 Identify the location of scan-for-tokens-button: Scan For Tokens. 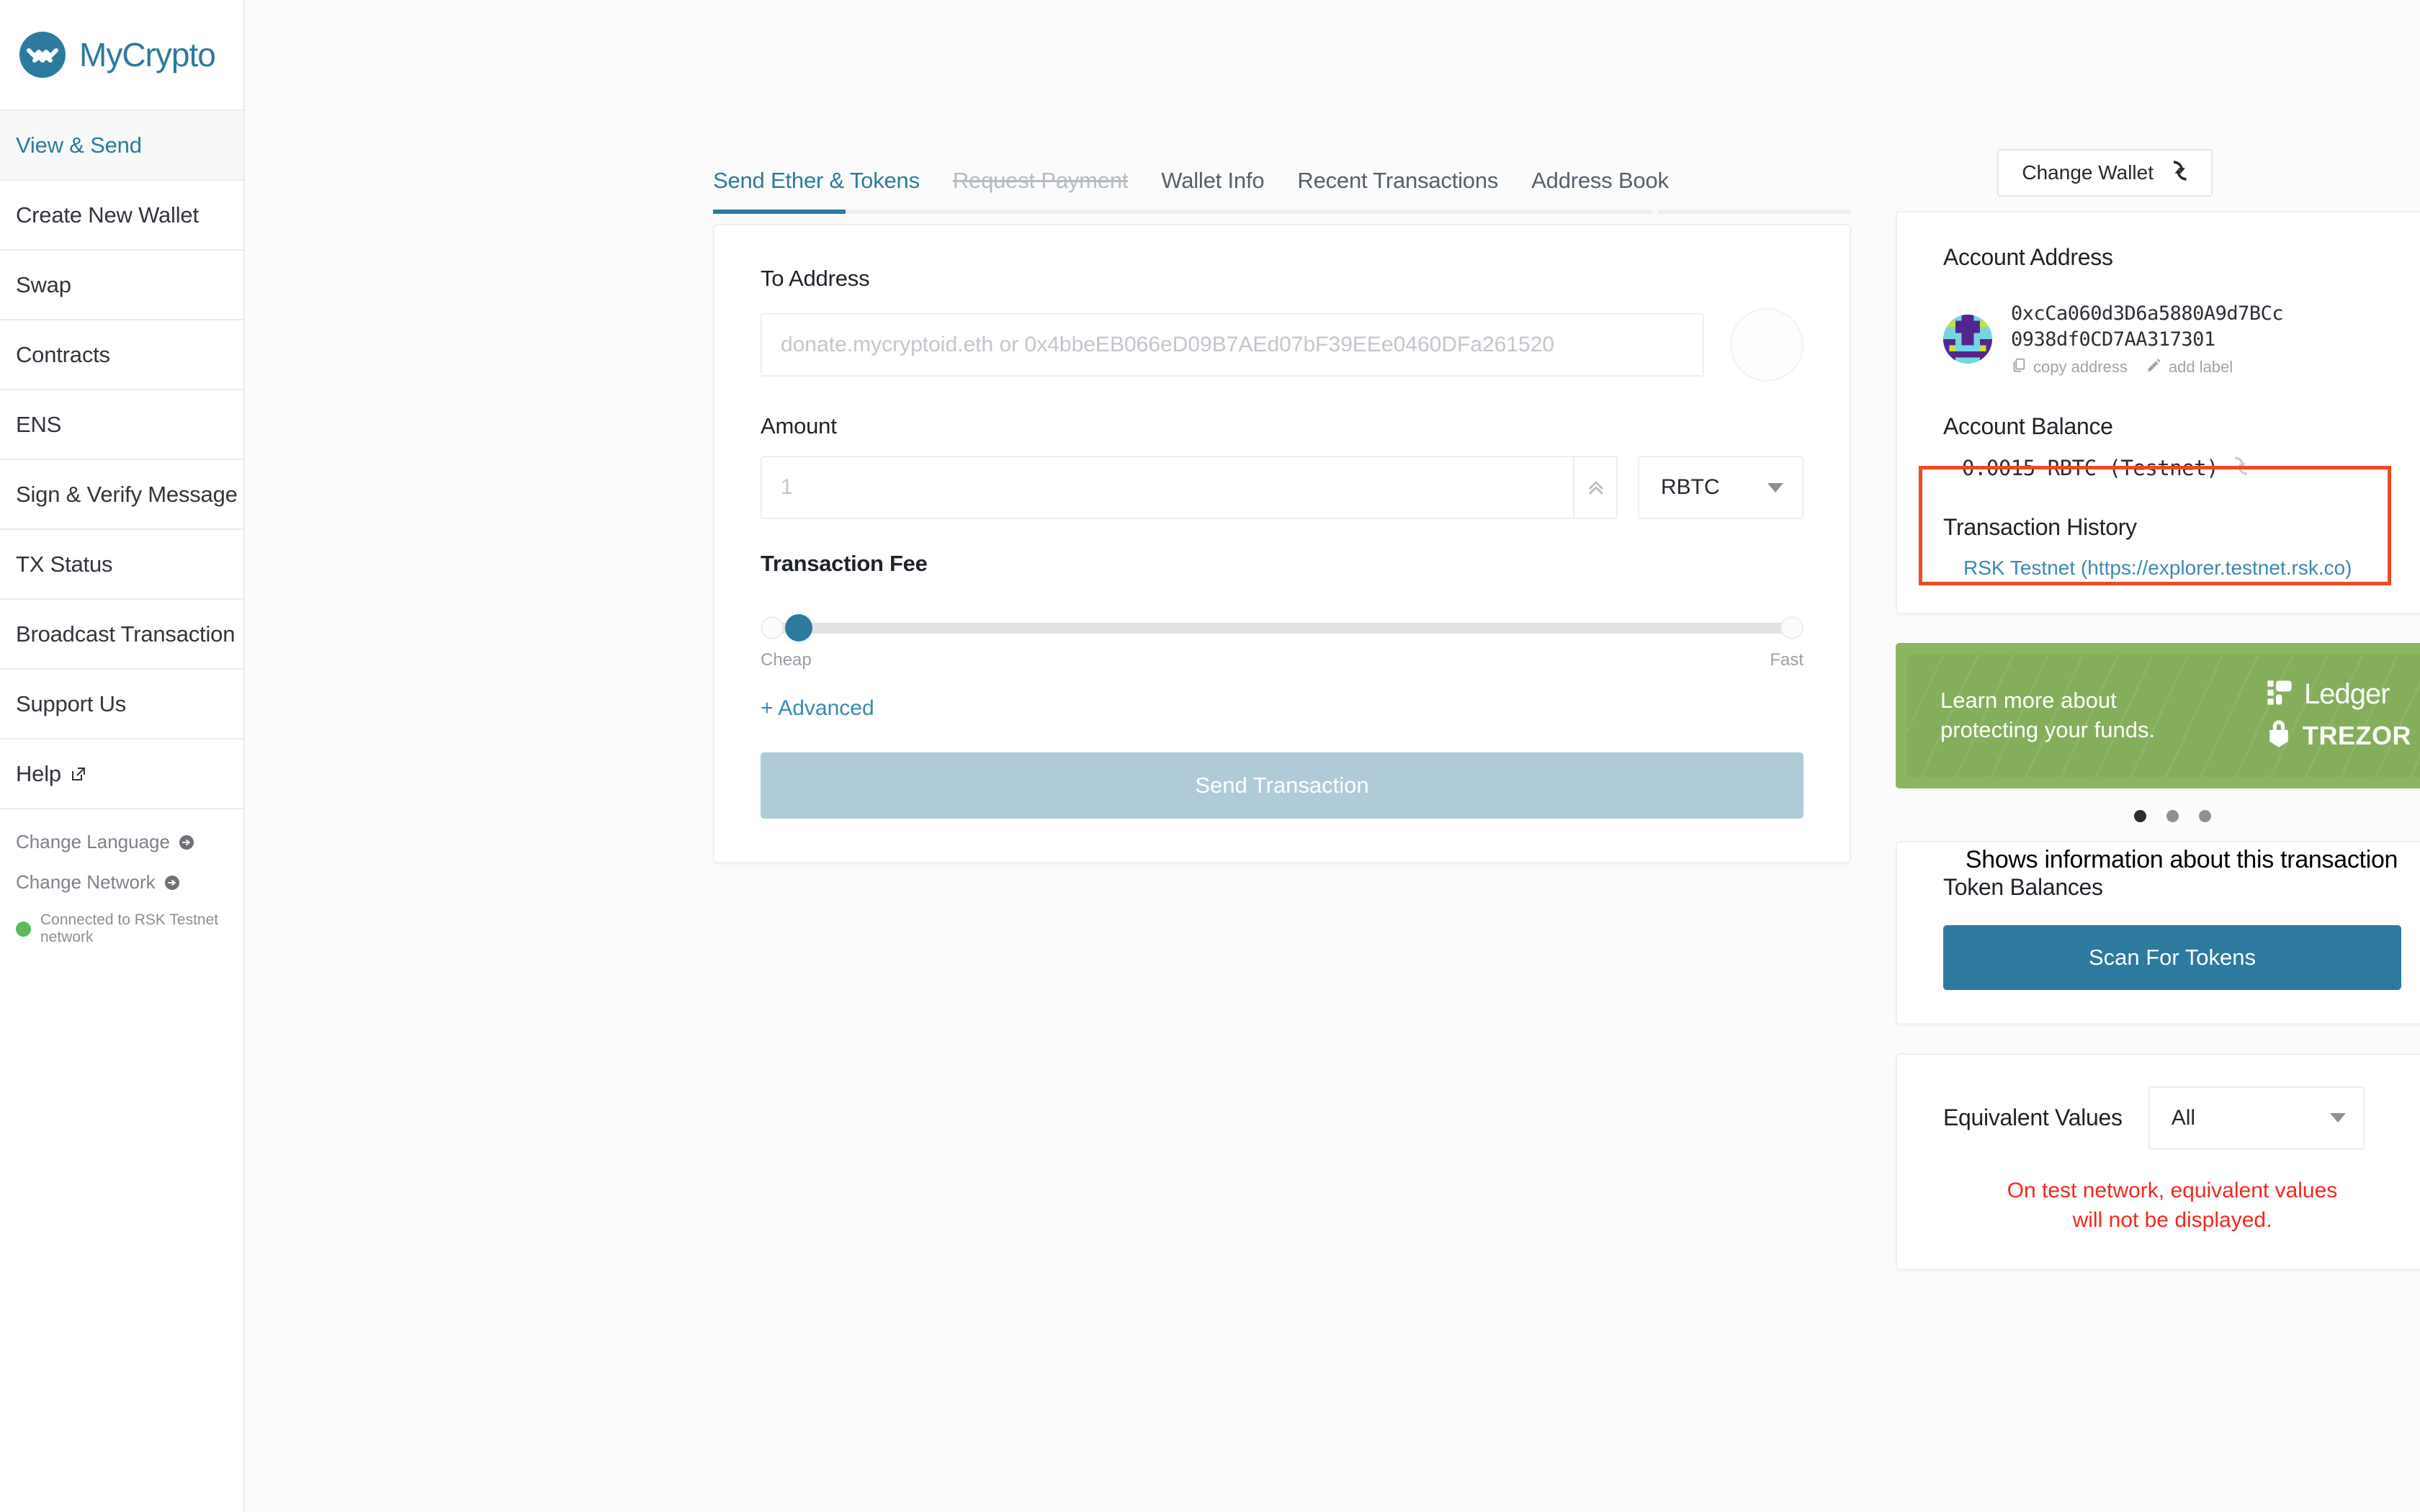
(2172, 957).